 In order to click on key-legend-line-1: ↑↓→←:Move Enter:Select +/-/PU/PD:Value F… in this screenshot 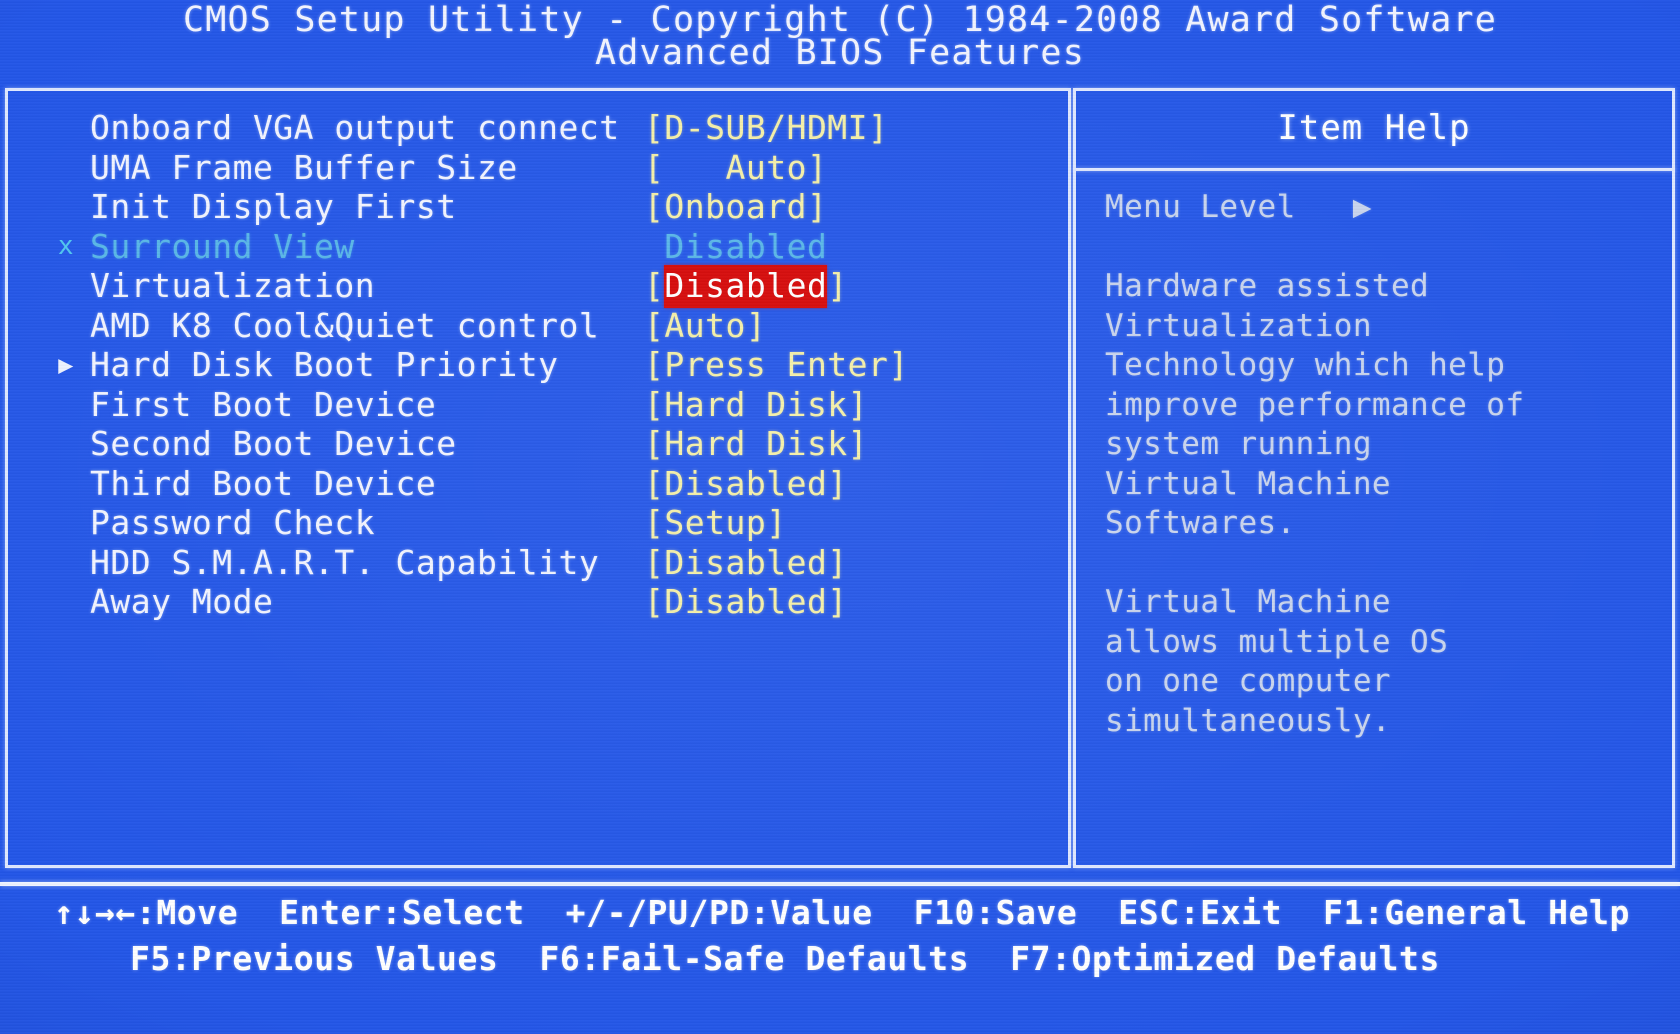, I will do `click(841, 912)`.